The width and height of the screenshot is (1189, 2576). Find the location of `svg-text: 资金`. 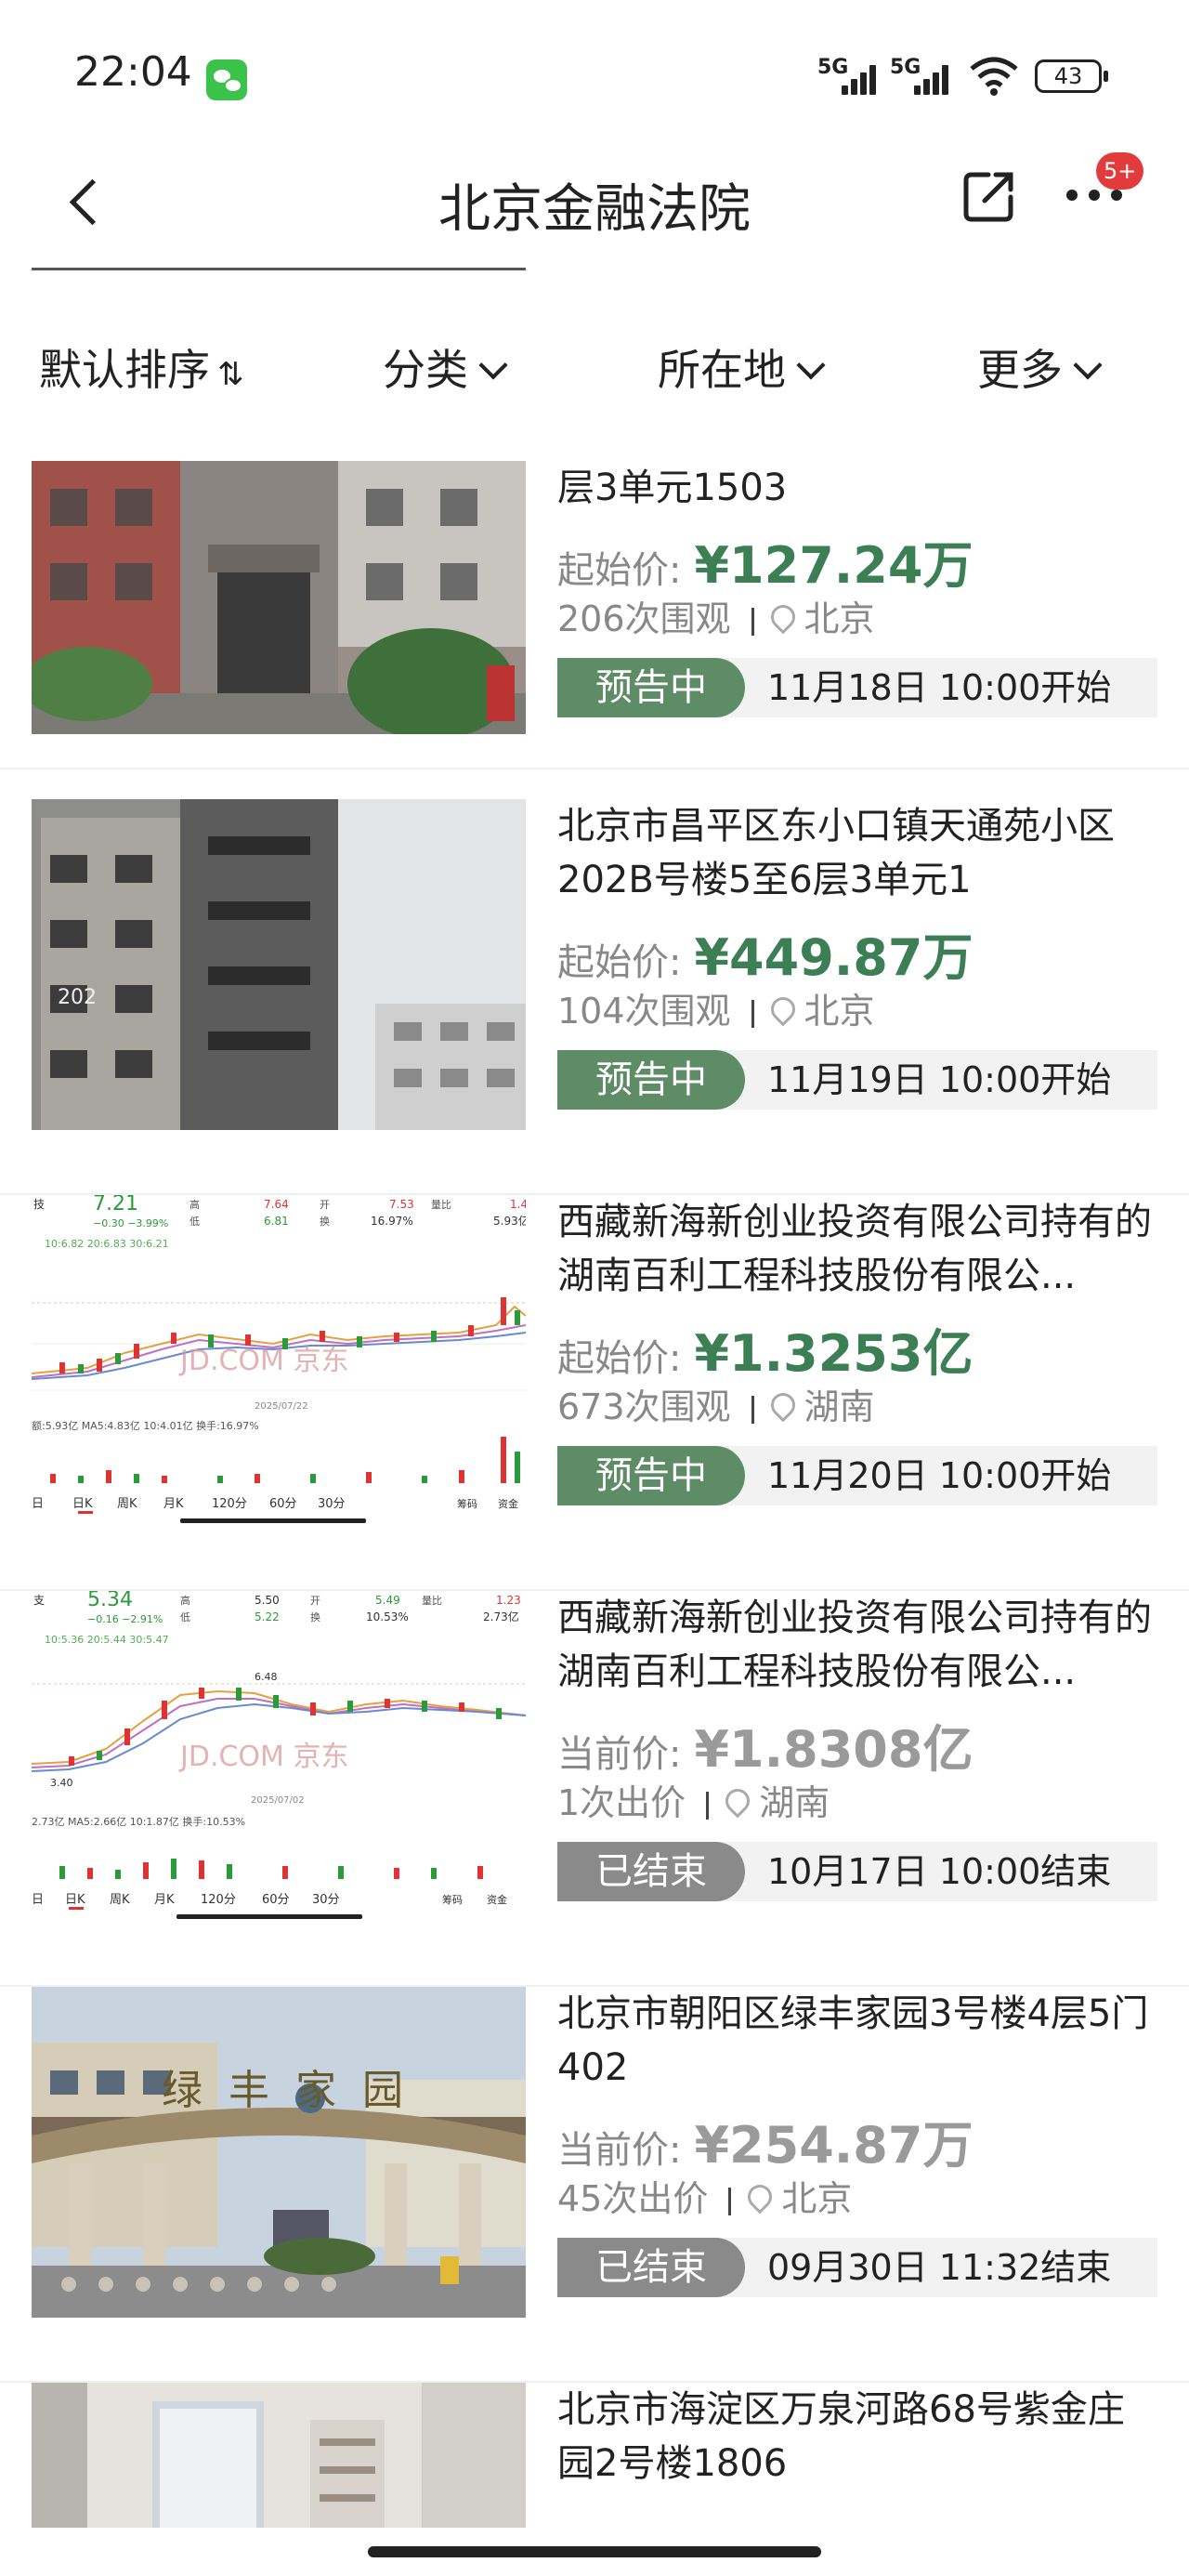

svg-text: 资金 is located at coordinates (497, 1899).